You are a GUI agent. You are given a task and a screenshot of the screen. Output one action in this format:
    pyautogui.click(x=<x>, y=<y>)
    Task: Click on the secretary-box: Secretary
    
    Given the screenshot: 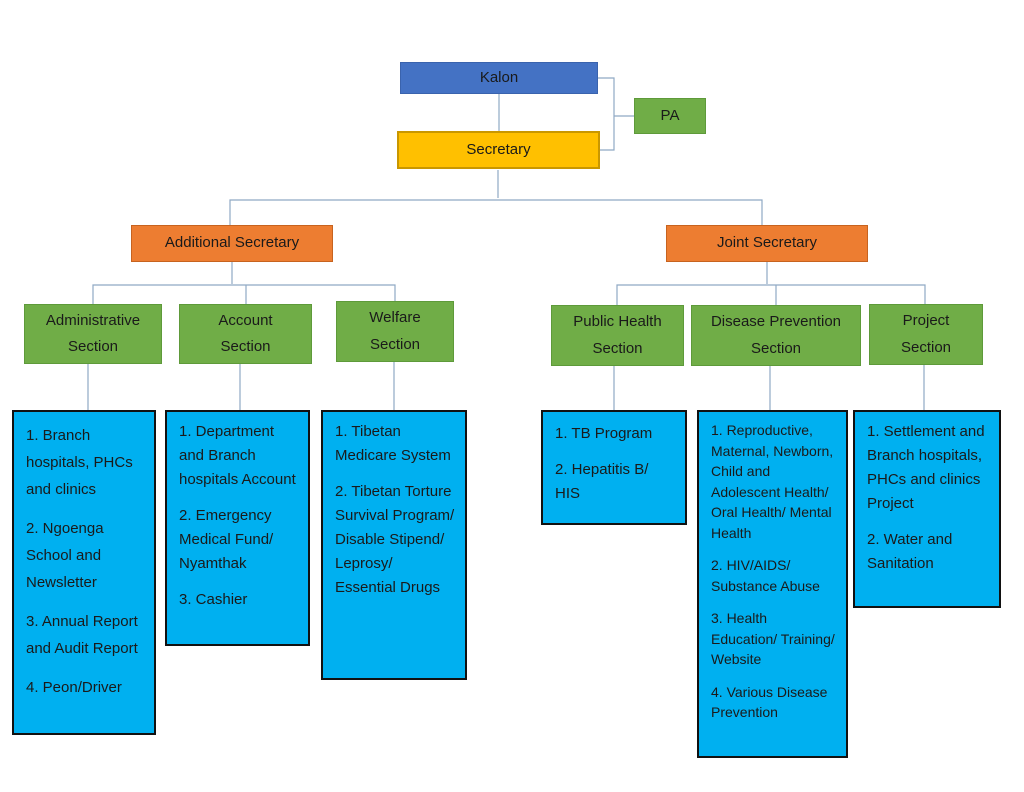 What is the action you would take?
    pyautogui.click(x=498, y=150)
    